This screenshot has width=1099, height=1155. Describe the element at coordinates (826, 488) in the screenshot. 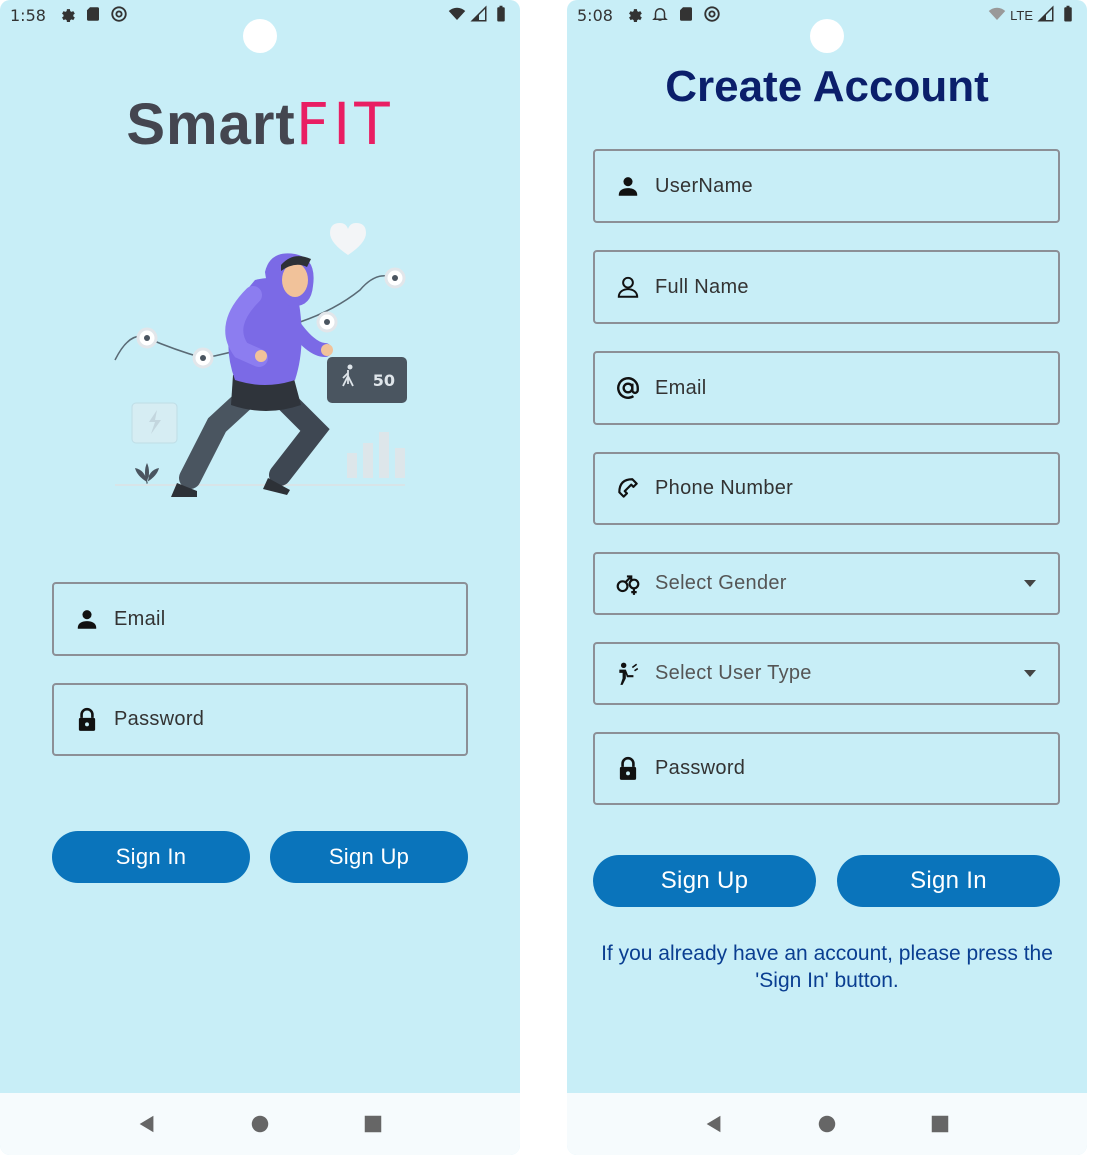

I see `phone-field: Phone Number` at that location.